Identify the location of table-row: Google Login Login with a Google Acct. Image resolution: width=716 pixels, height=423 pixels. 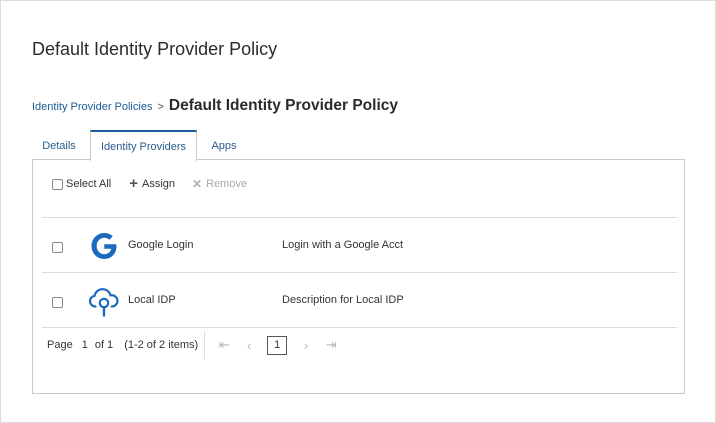
(359, 245).